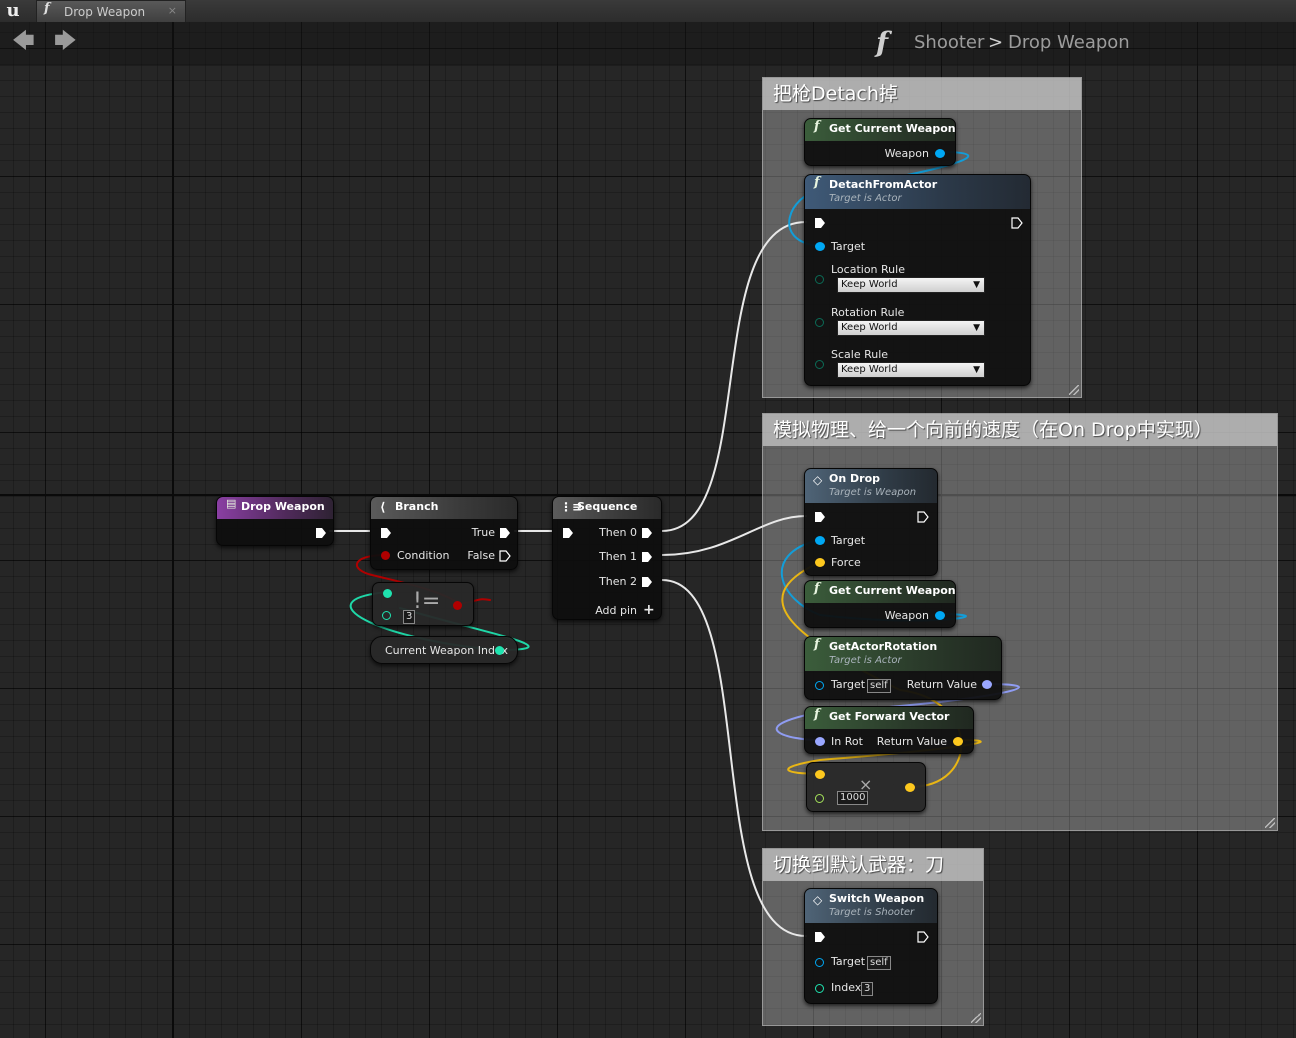  What do you see at coordinates (889, 730) in the screenshot?
I see `node-get-forward-vector: f Get Forward Vector In Rot Return Value` at bounding box center [889, 730].